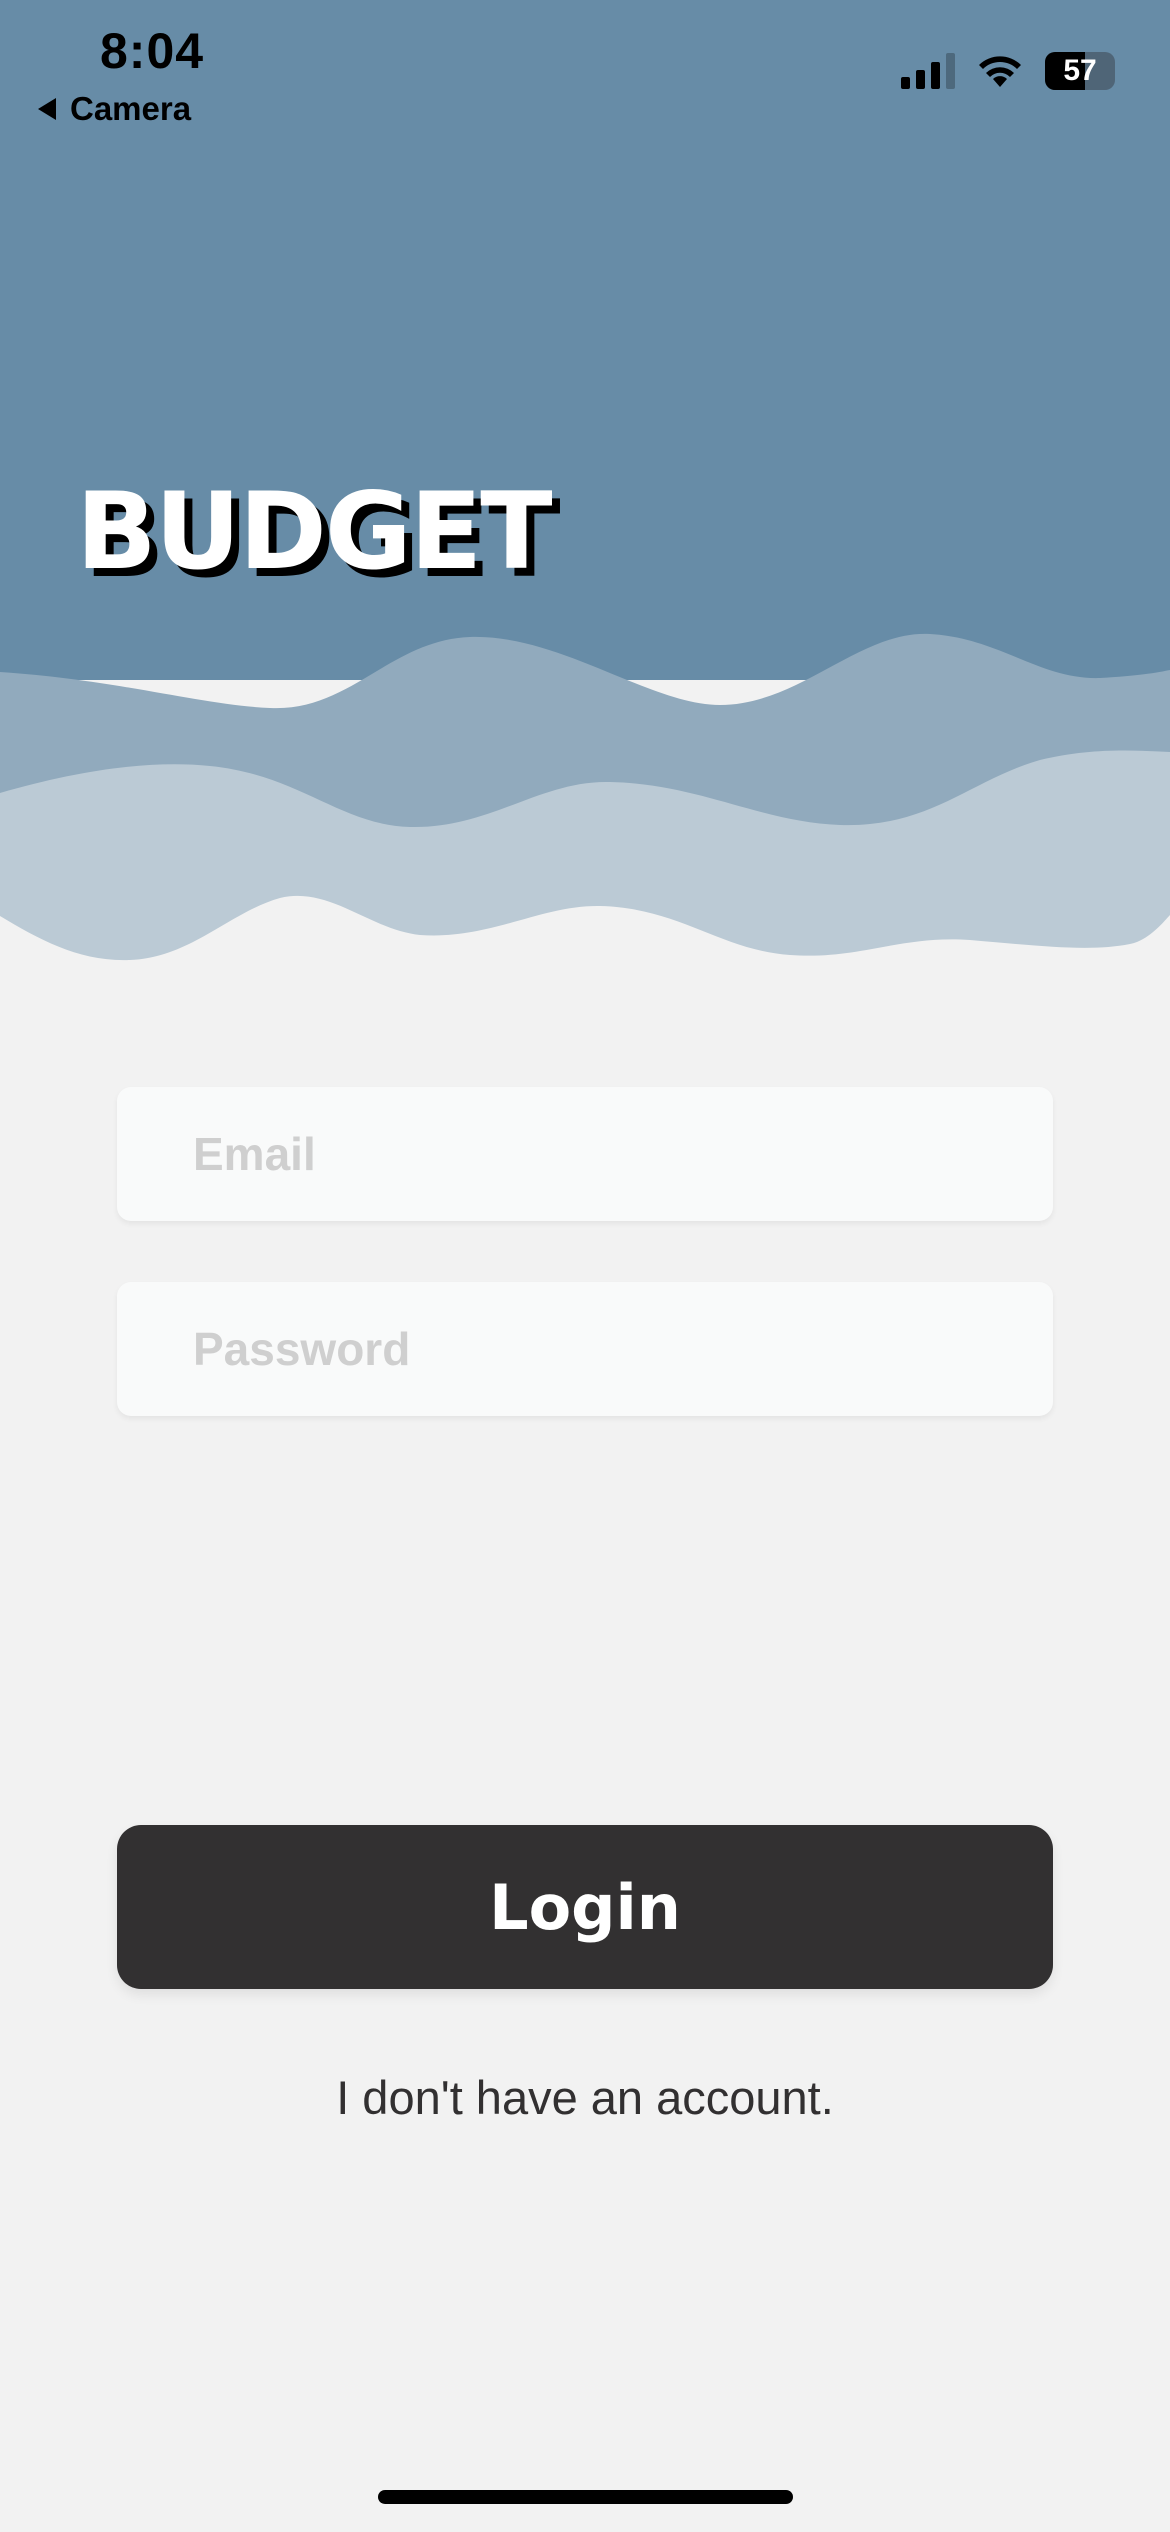  Describe the element at coordinates (585, 2497) in the screenshot. I see `home-indicator` at that location.